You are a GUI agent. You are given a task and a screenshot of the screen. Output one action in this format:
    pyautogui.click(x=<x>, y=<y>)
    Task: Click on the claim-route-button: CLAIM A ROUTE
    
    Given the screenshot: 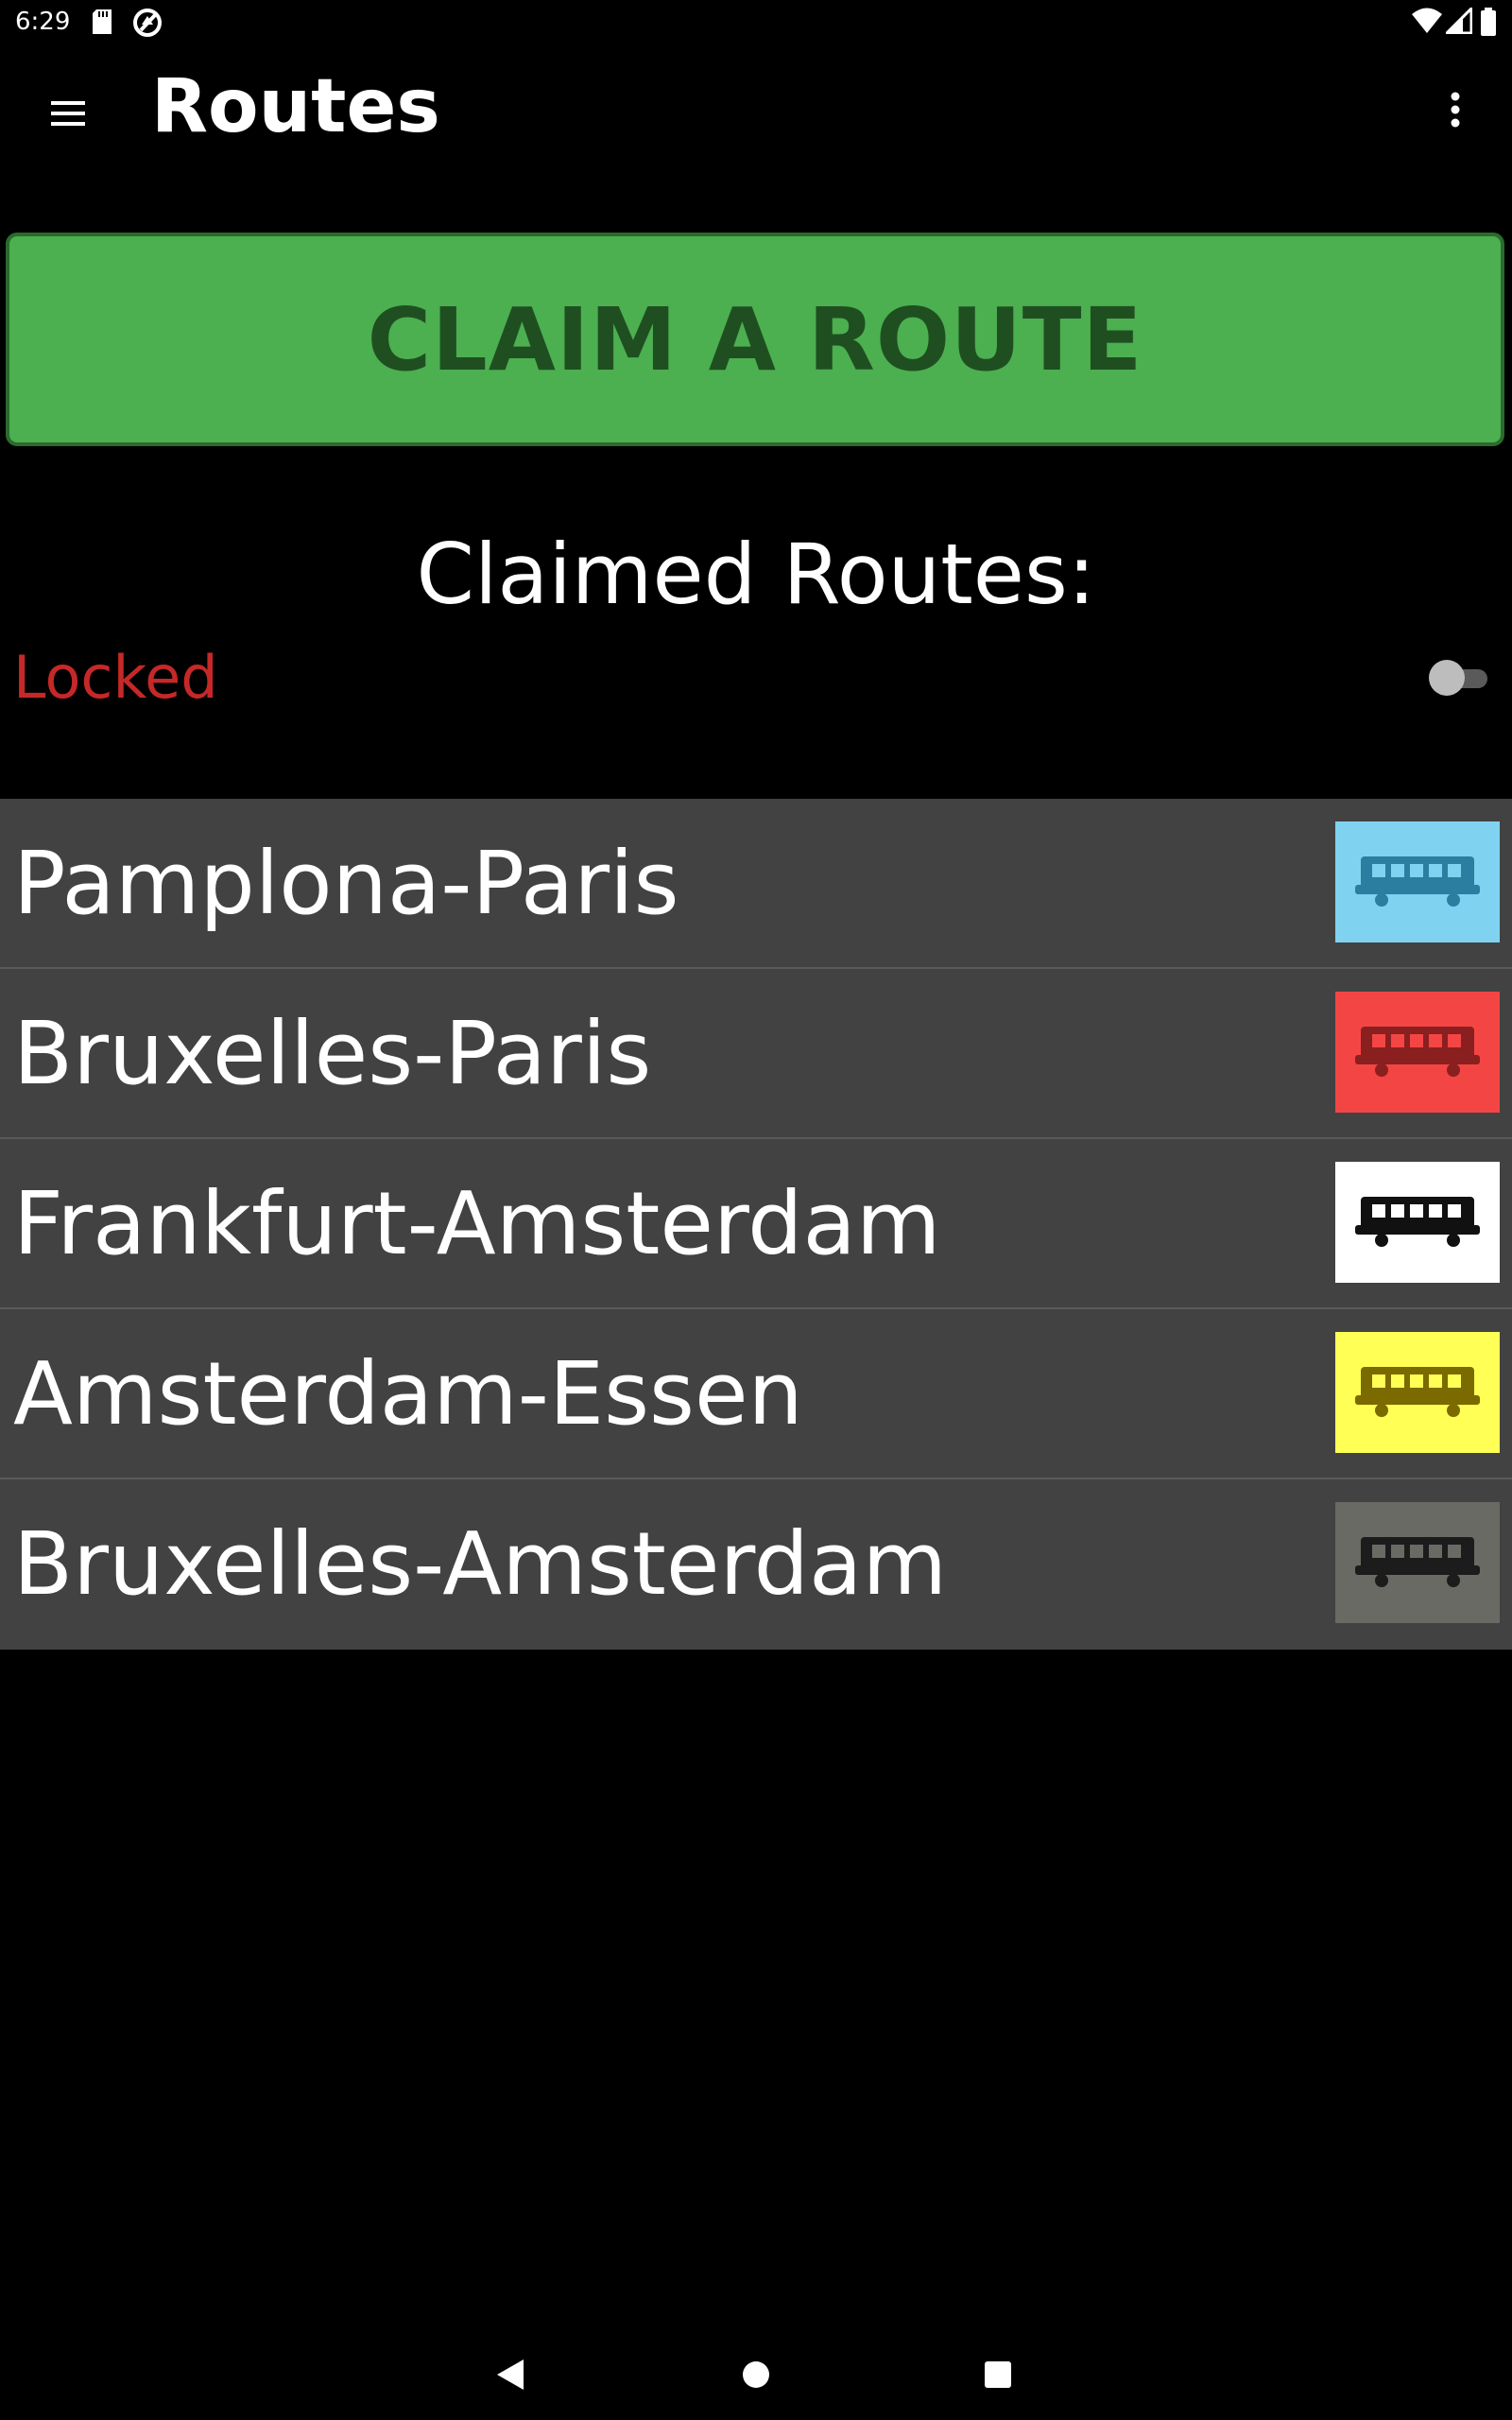 What is the action you would take?
    pyautogui.click(x=755, y=339)
    